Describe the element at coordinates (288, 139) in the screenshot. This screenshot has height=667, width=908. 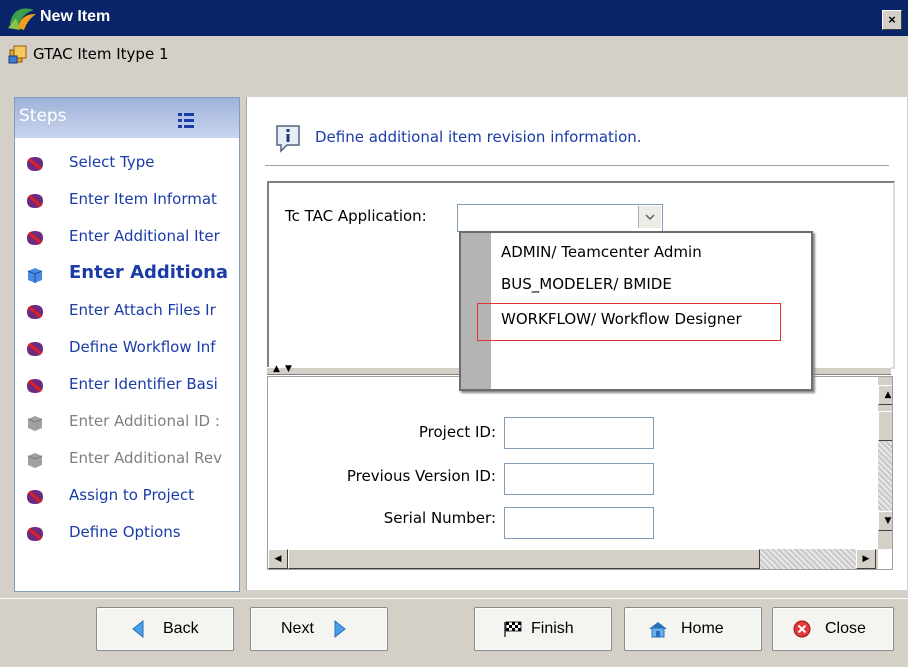
I see `info-icon` at that location.